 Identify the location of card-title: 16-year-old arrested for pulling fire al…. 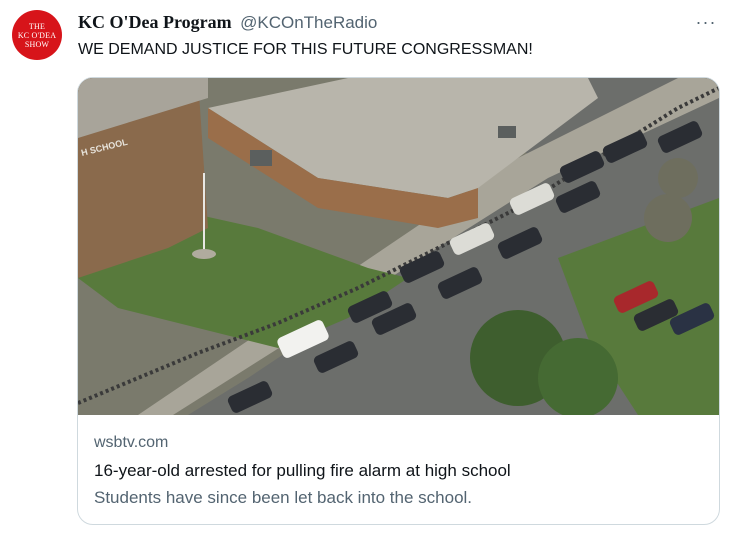
(398, 471).